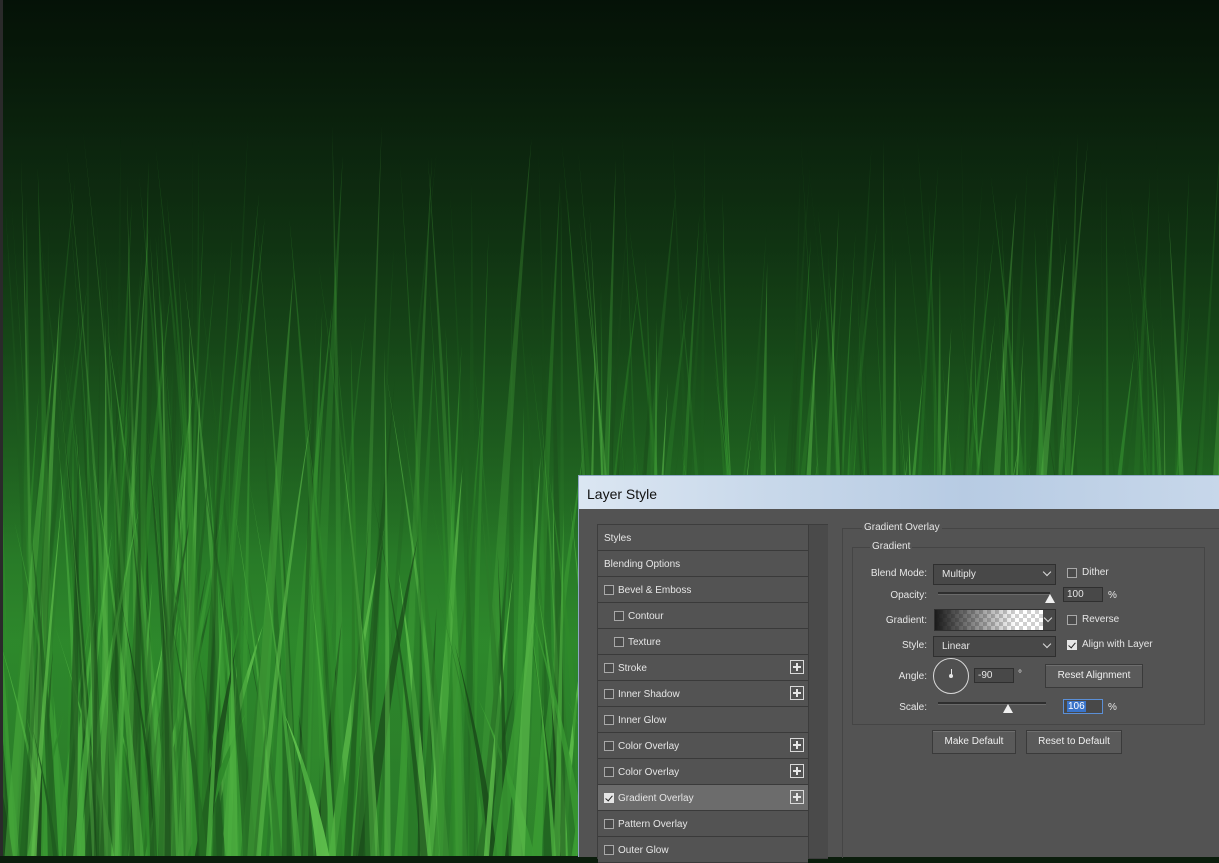 The image size is (1219, 863). Describe the element at coordinates (898, 573) in the screenshot. I see `blend-mode-label: Blend Mode:` at that location.